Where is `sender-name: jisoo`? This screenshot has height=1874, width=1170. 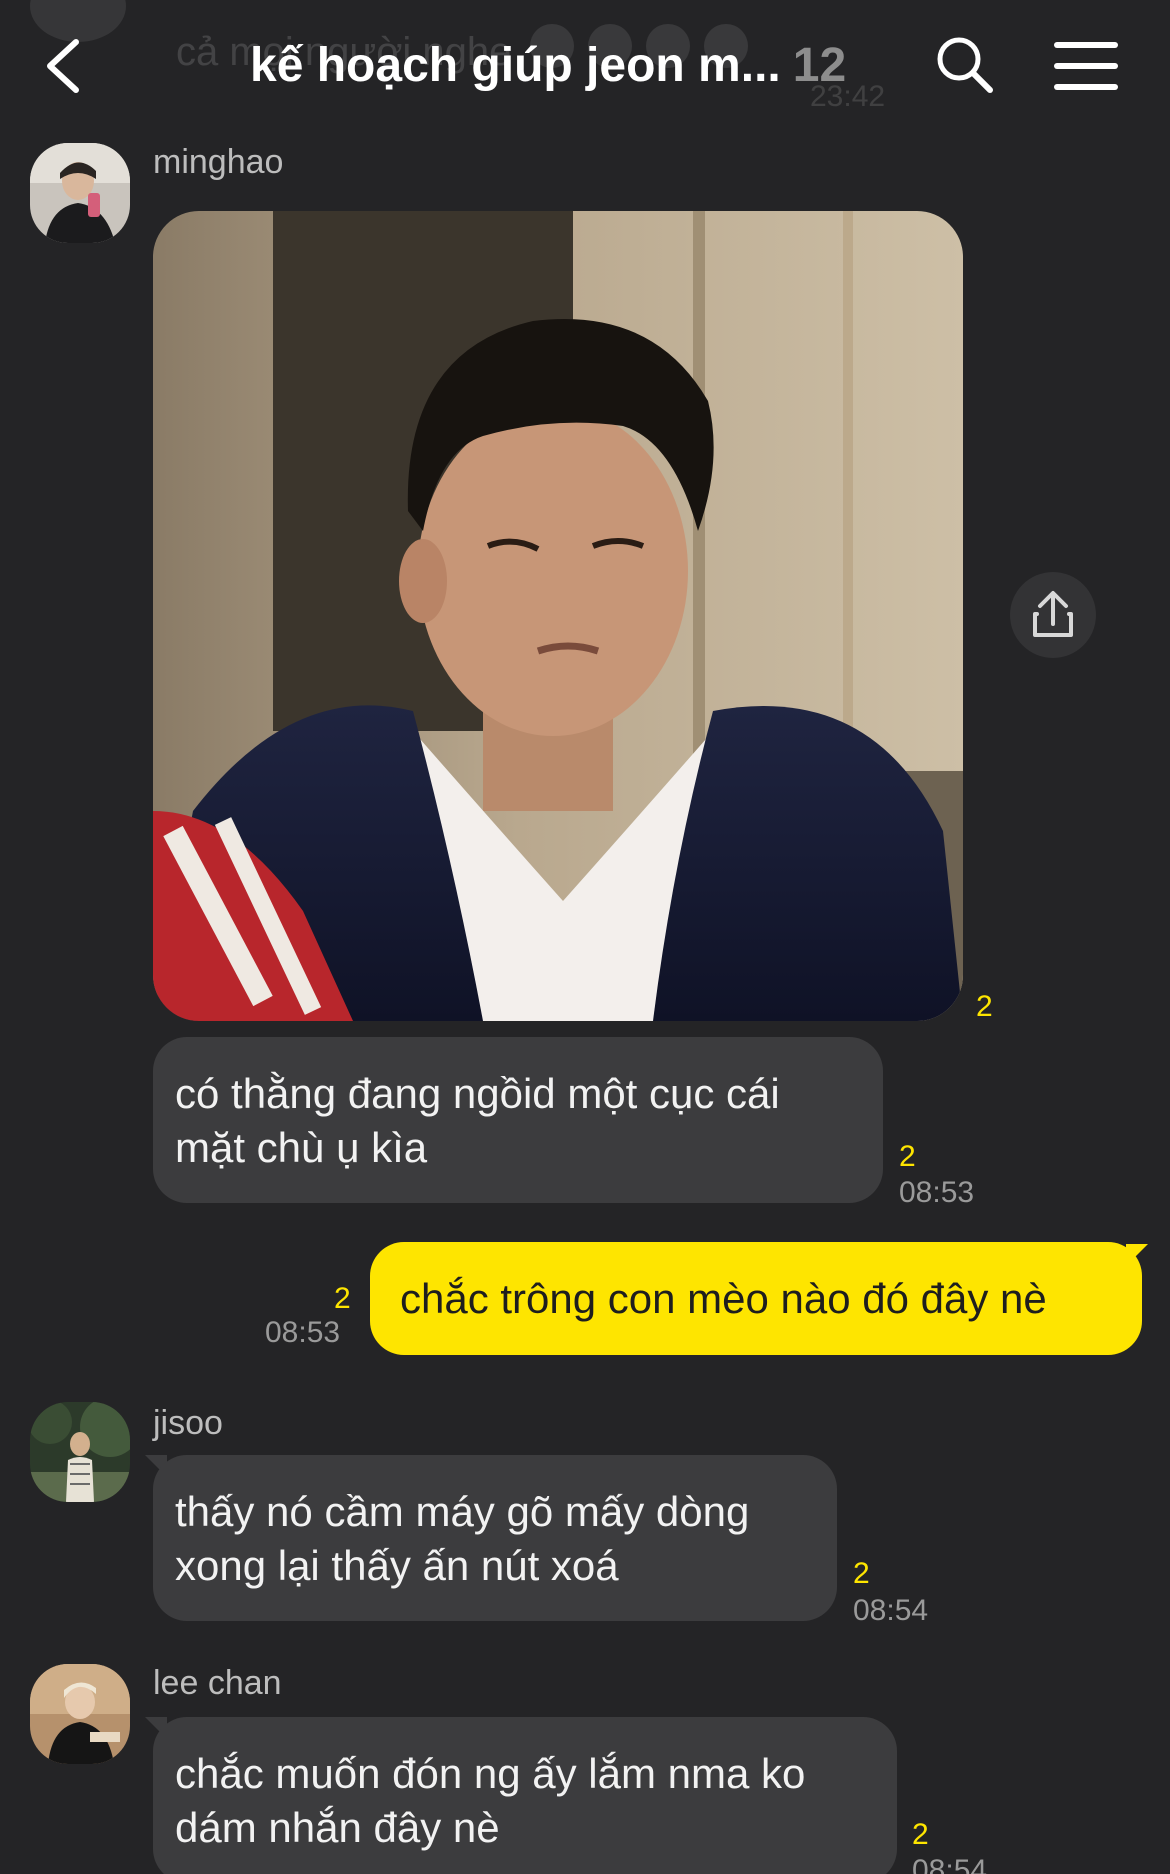
sender-name: jisoo is located at coordinates (188, 1423).